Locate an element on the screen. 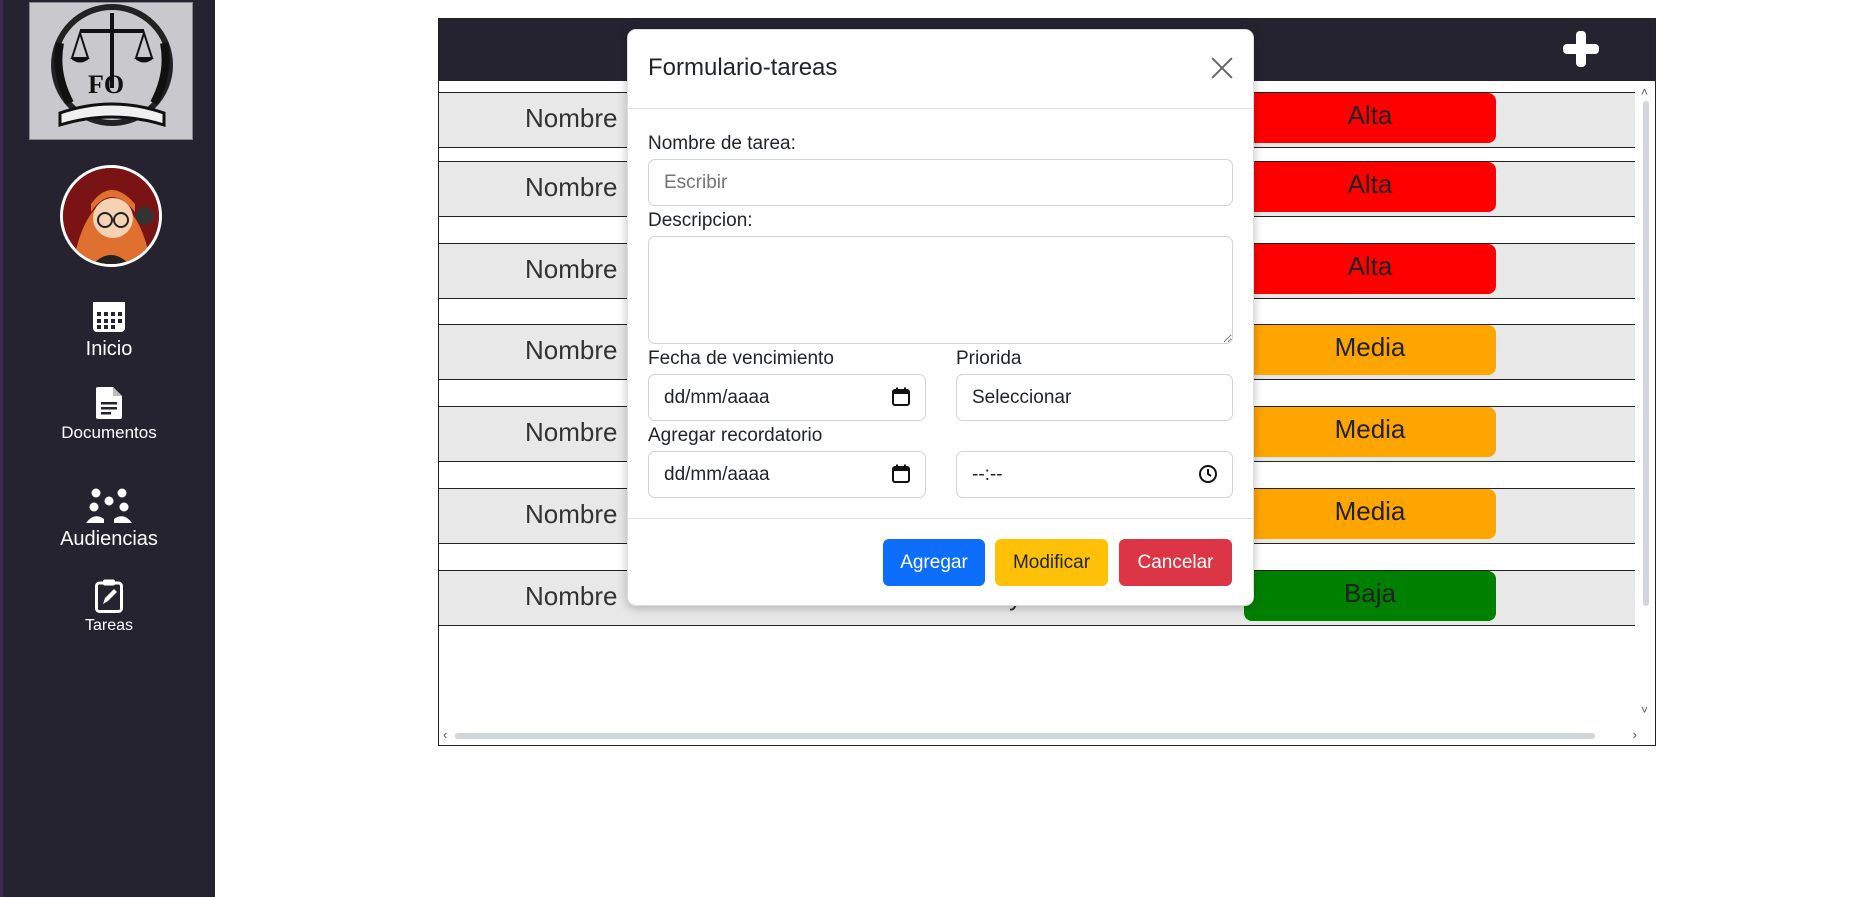 The width and height of the screenshot is (1870, 897). nav-documentos: Documentos is located at coordinates (109, 415).